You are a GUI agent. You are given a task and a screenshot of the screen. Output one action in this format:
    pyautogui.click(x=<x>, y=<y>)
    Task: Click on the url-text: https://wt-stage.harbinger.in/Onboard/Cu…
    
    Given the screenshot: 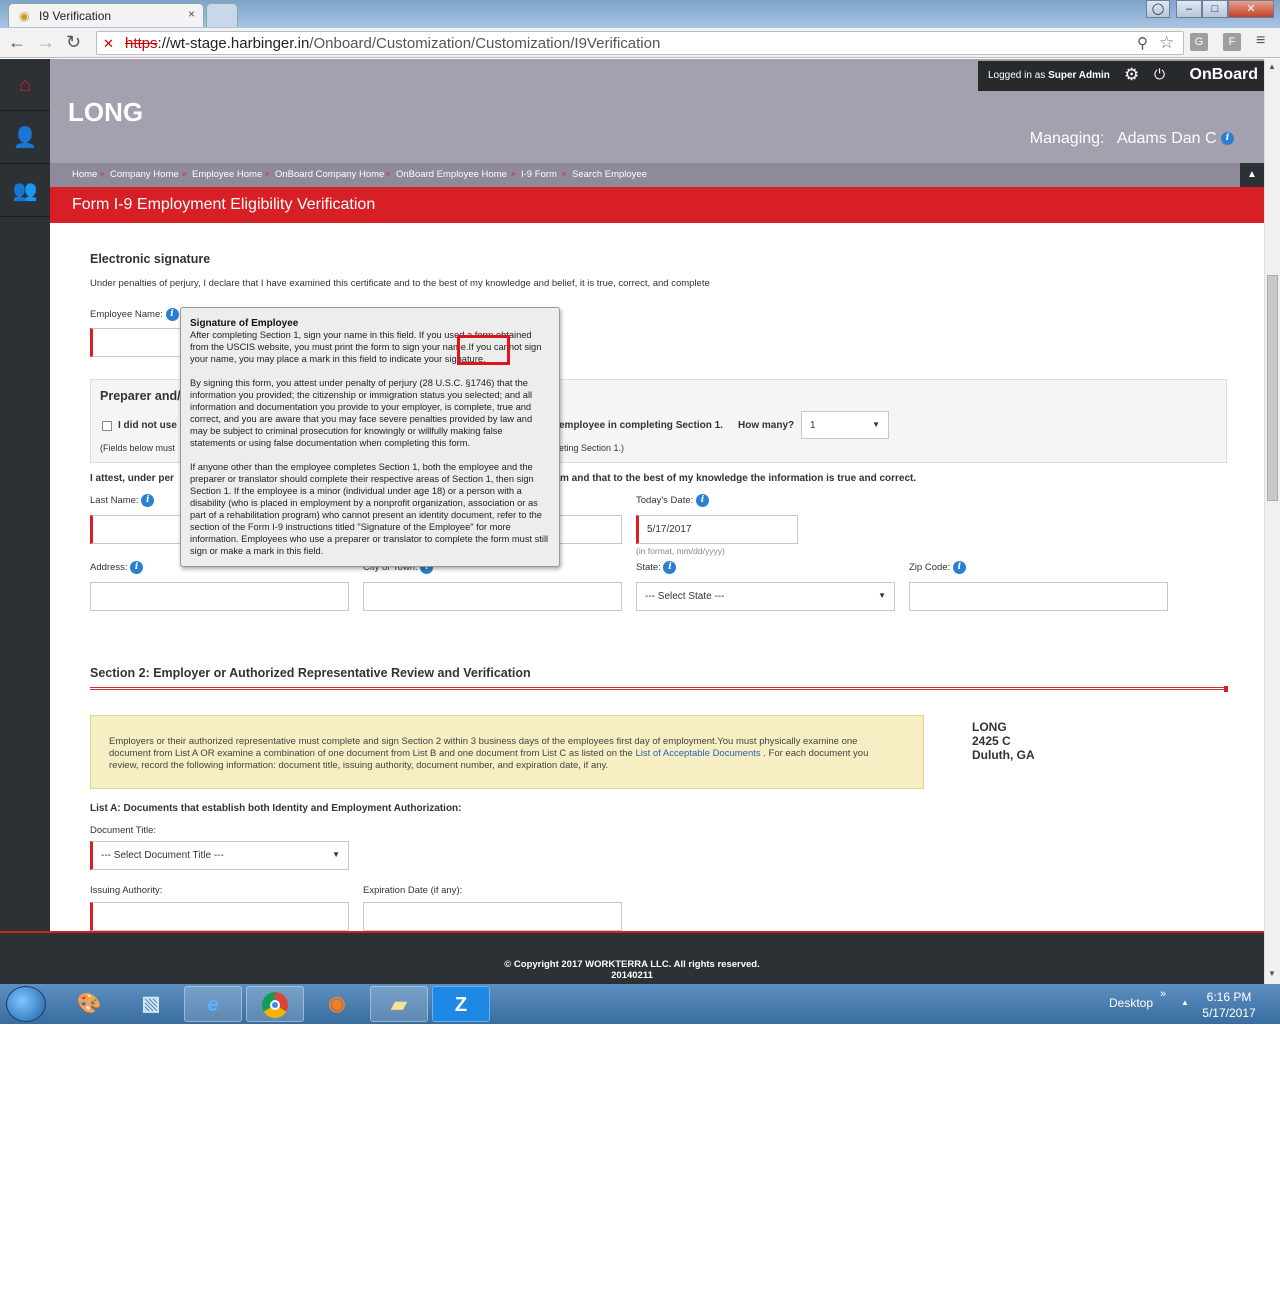 What is the action you would take?
    pyautogui.click(x=393, y=43)
    